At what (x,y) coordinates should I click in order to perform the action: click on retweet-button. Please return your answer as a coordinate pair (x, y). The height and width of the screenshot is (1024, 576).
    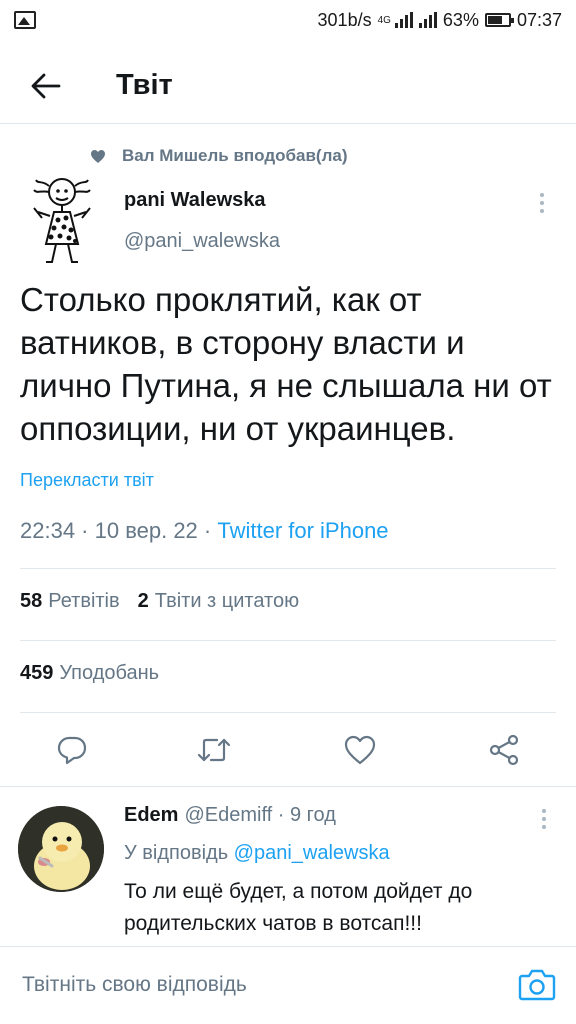
    Looking at the image, I should click on (214, 750).